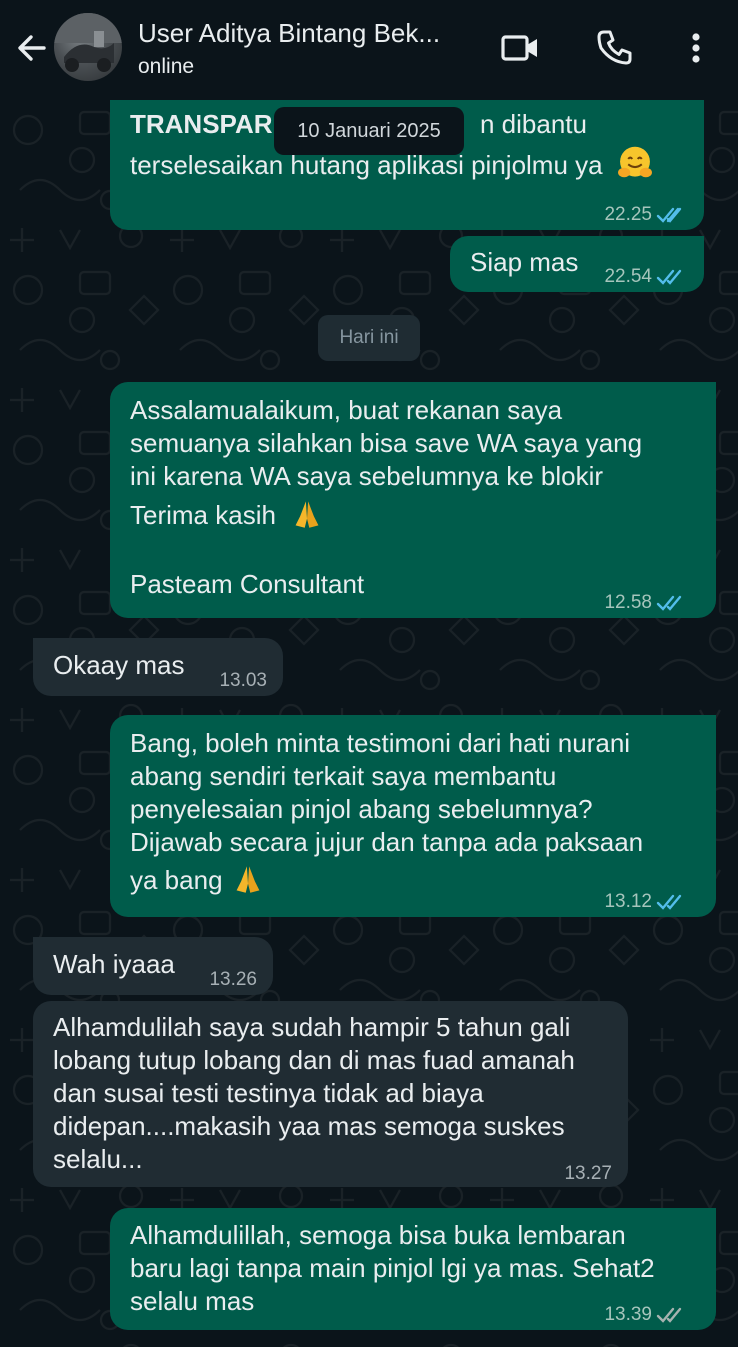 The height and width of the screenshot is (1347, 738). I want to click on chat-header: User Aditya Bintang Bek... online, so click(369, 50).